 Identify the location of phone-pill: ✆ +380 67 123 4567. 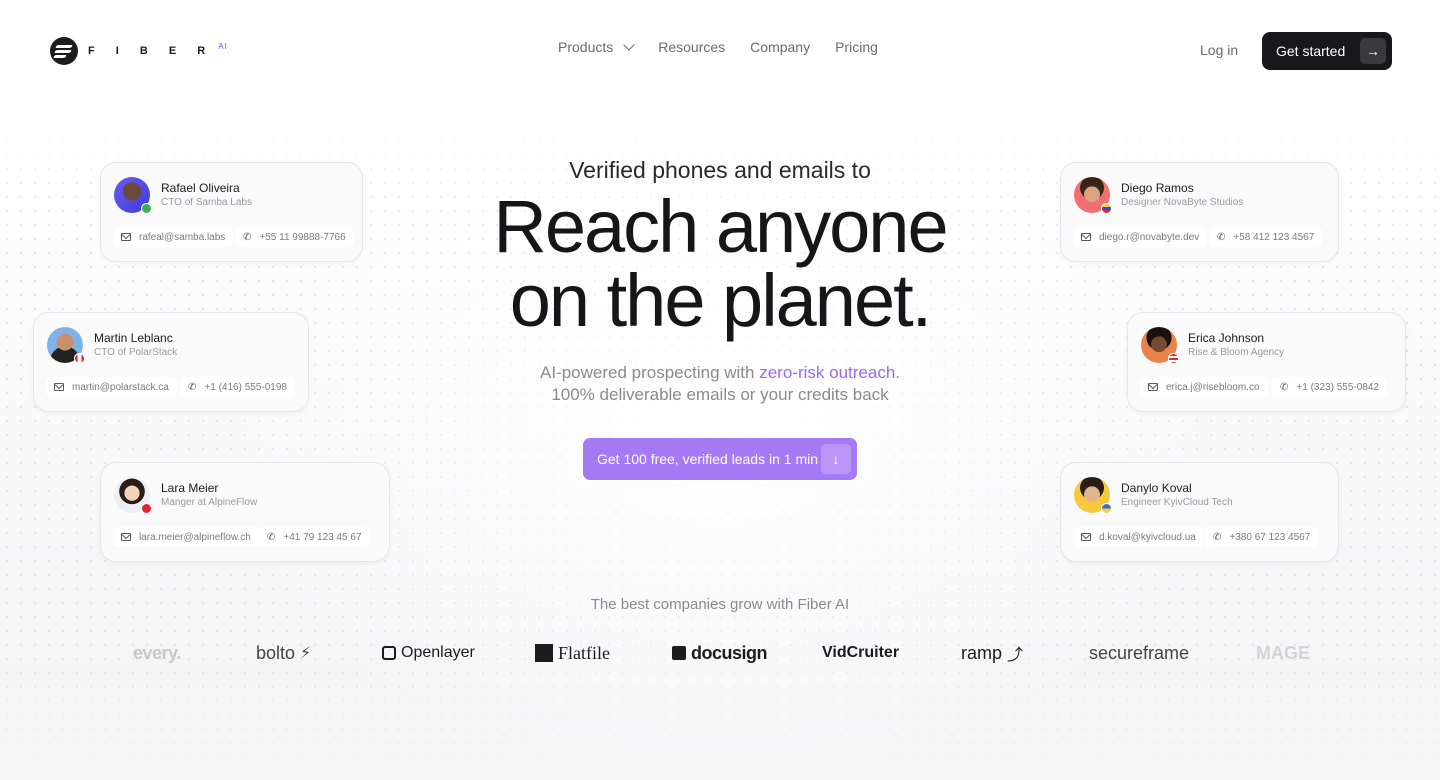
(1262, 537).